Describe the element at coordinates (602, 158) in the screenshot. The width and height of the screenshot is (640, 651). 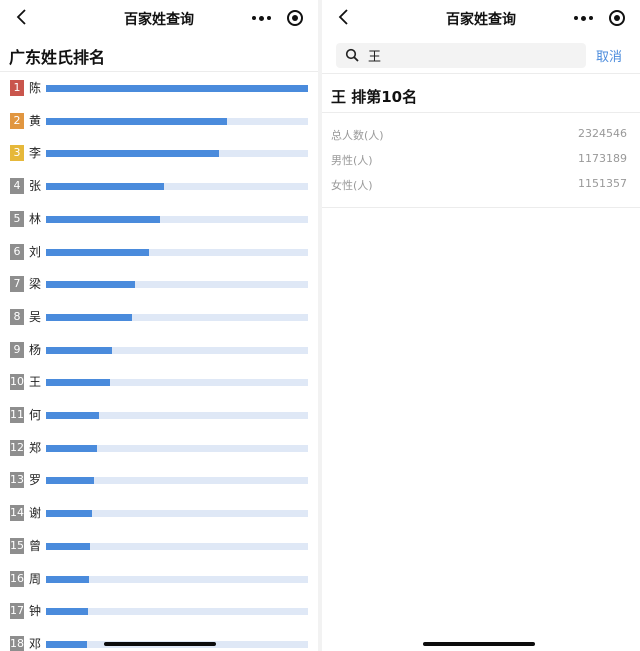
I see `stat-value: 1173189` at that location.